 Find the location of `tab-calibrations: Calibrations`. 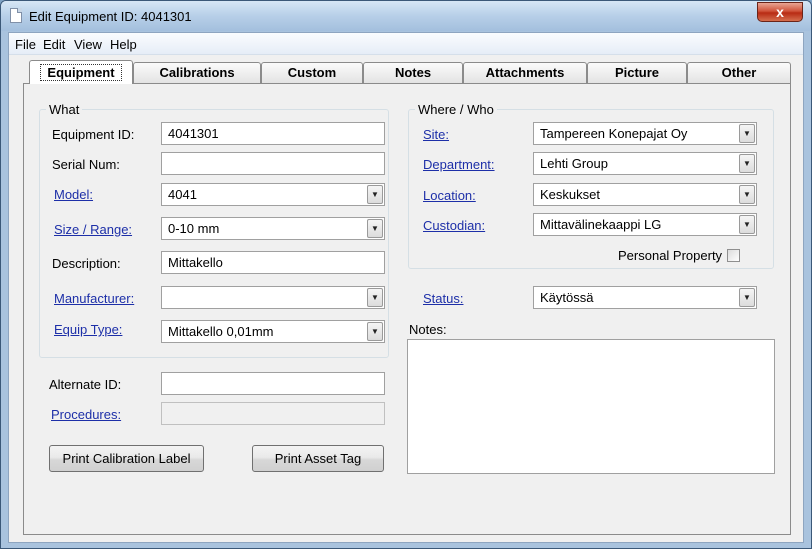

tab-calibrations: Calibrations is located at coordinates (197, 72).